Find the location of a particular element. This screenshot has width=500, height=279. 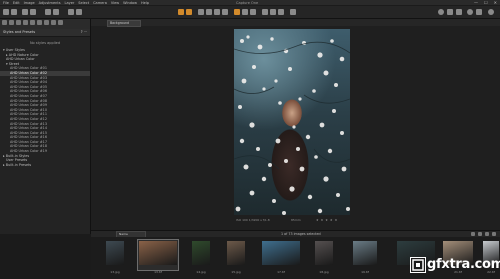

copy-adjust-icon is located at coordinates (273, 12).